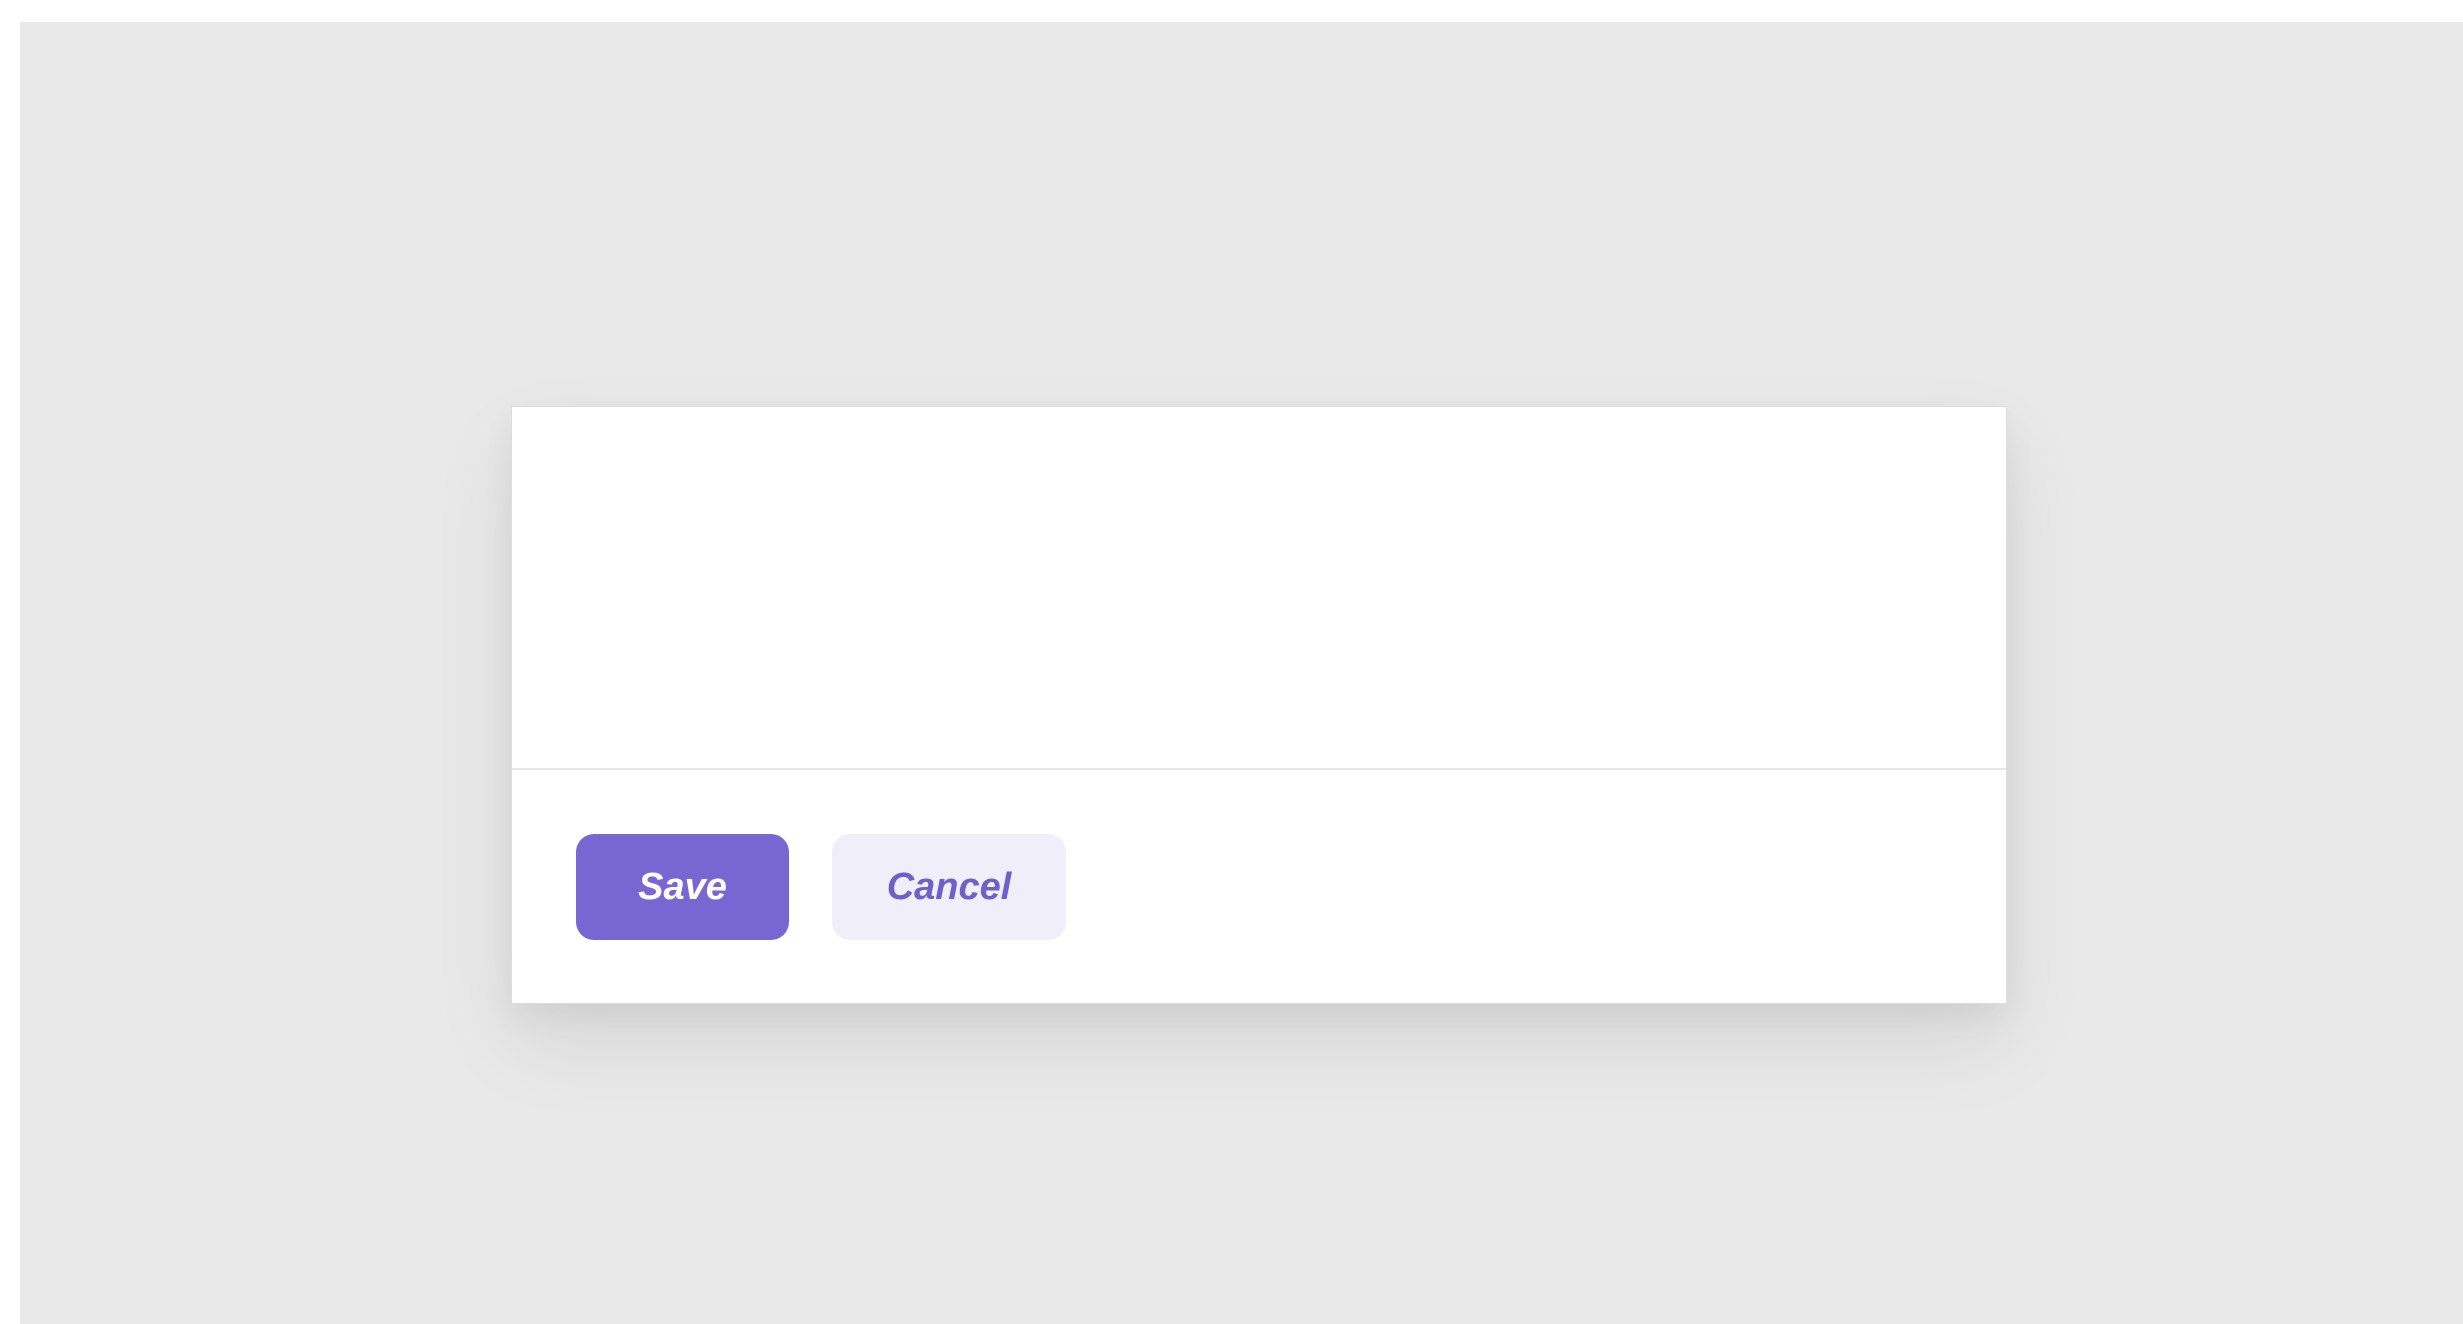 Image resolution: width=2463 pixels, height=1324 pixels. What do you see at coordinates (1259, 886) in the screenshot?
I see `dialog-footer: Save Cancel` at bounding box center [1259, 886].